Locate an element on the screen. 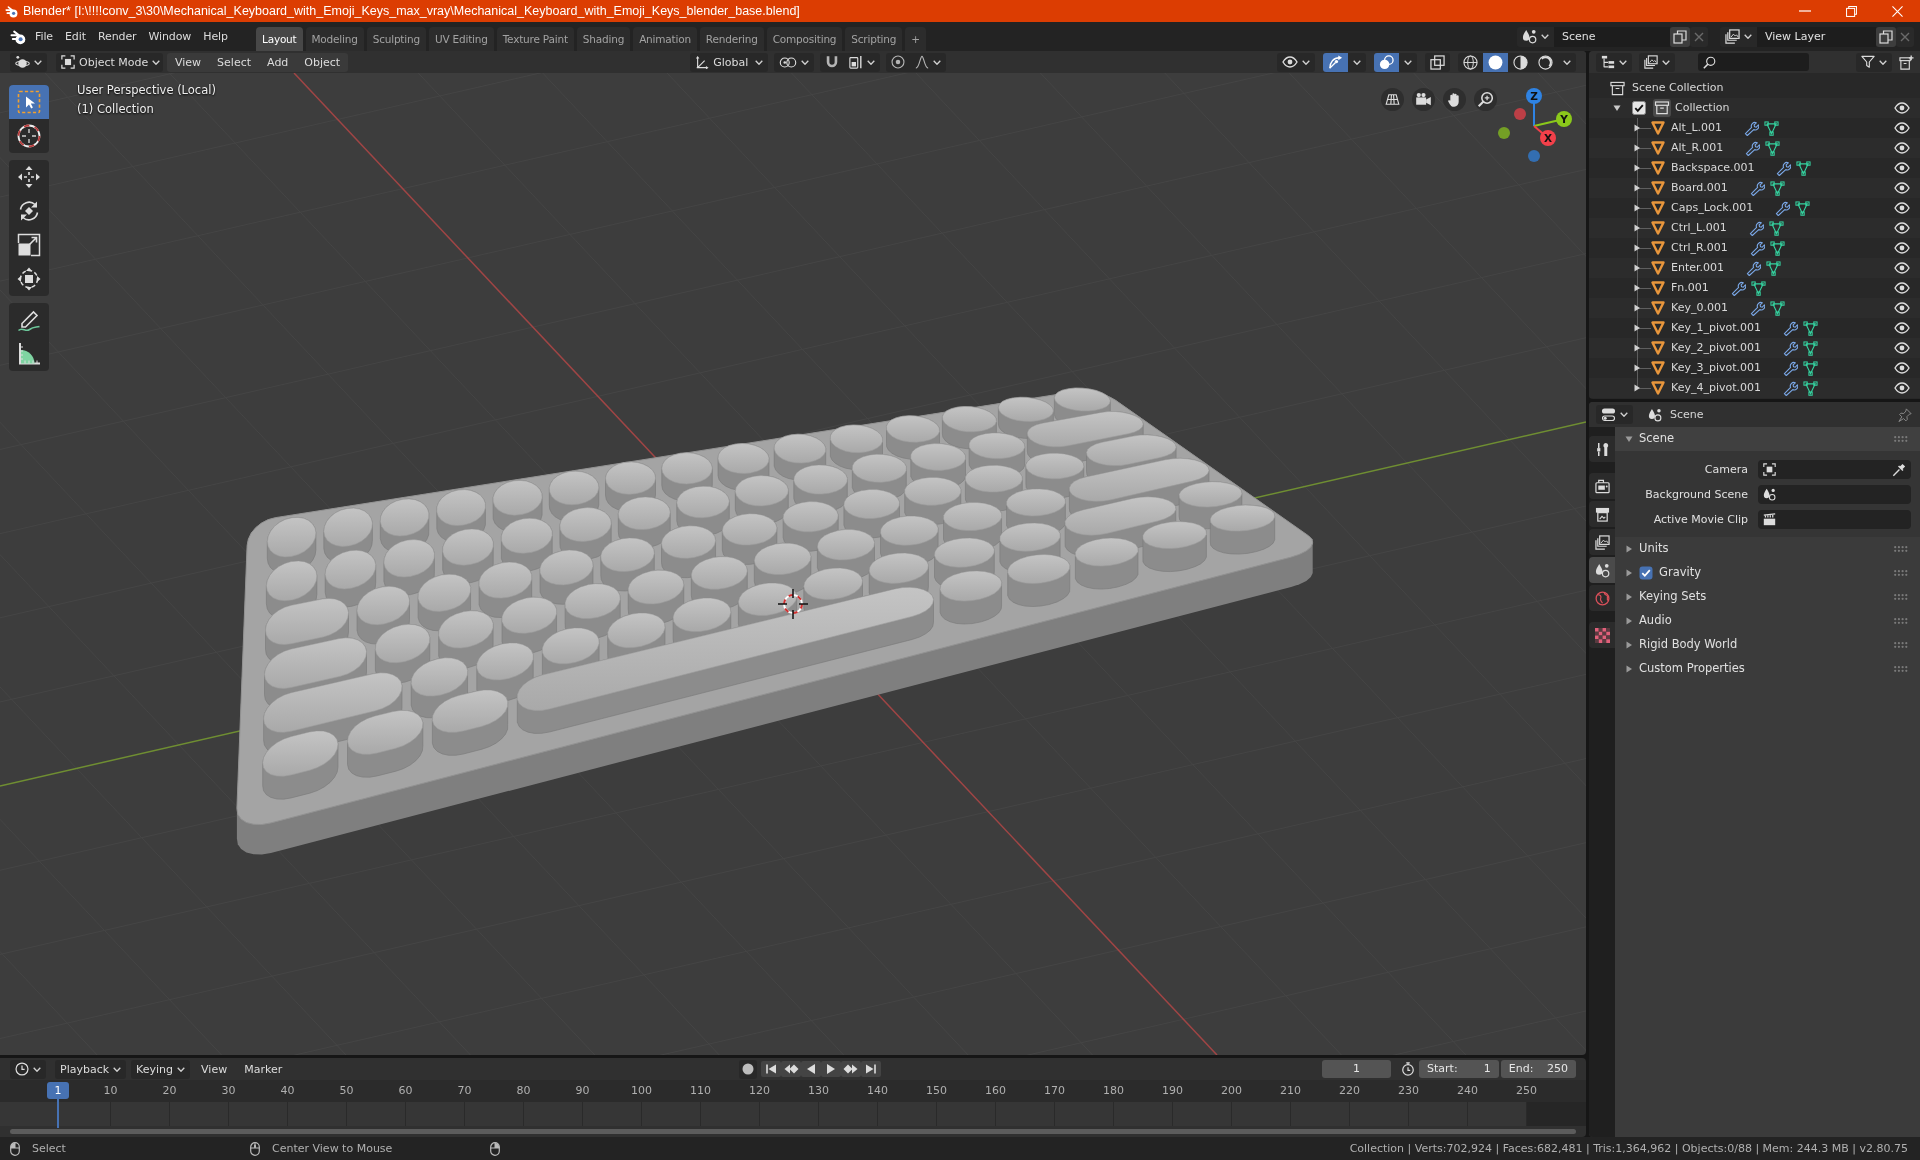  gizmo-dropdown is located at coordinates (1357, 62).